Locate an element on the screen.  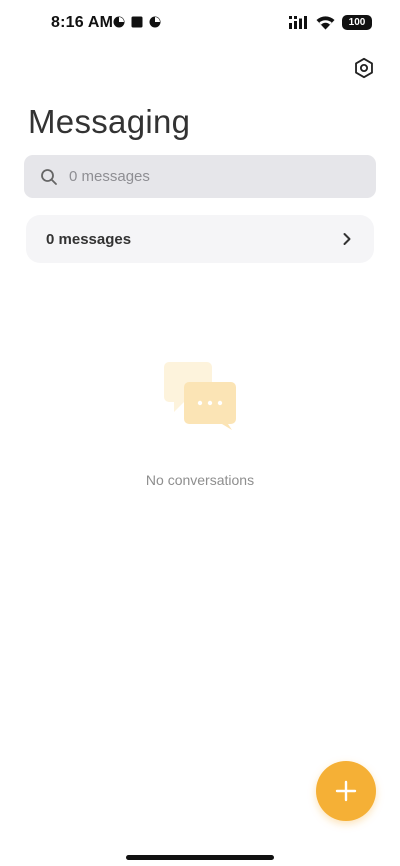
search-icon is located at coordinates (49, 176).